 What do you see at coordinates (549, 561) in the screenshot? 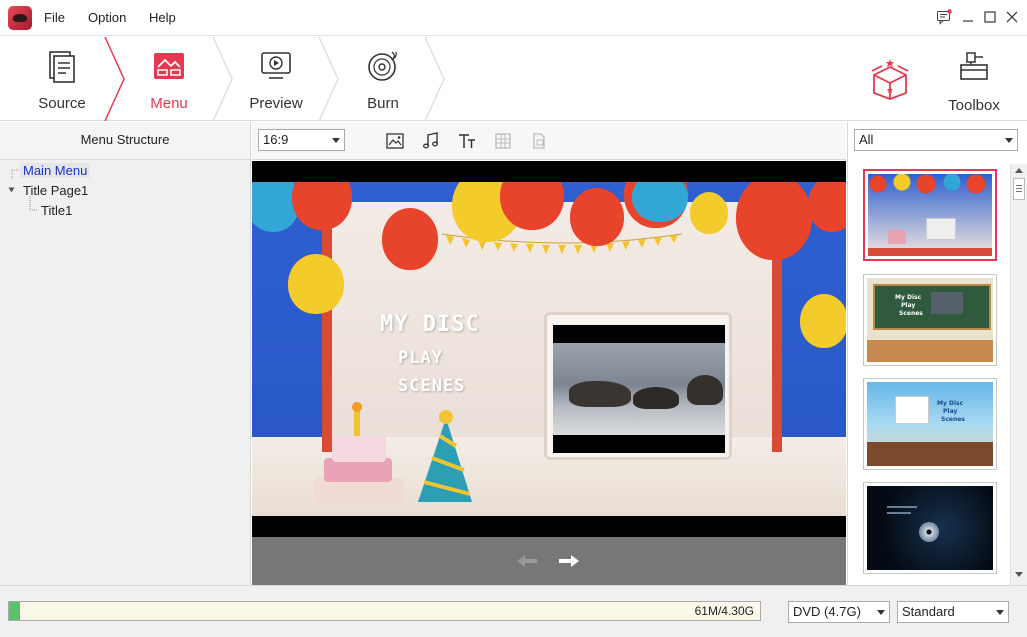
I see `preview-nav-bar` at bounding box center [549, 561].